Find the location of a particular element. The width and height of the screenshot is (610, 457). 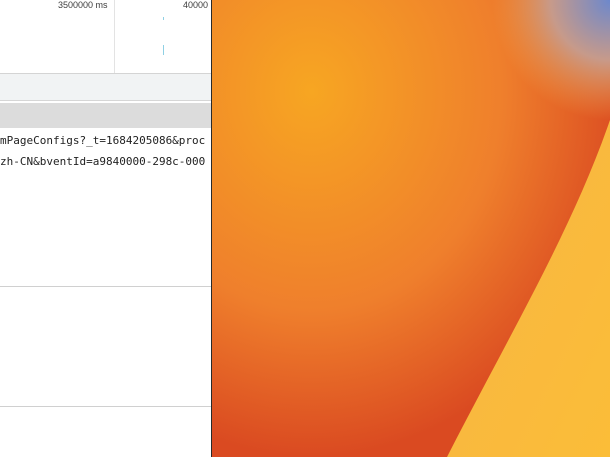

timeline-gridline is located at coordinates (114, 36).